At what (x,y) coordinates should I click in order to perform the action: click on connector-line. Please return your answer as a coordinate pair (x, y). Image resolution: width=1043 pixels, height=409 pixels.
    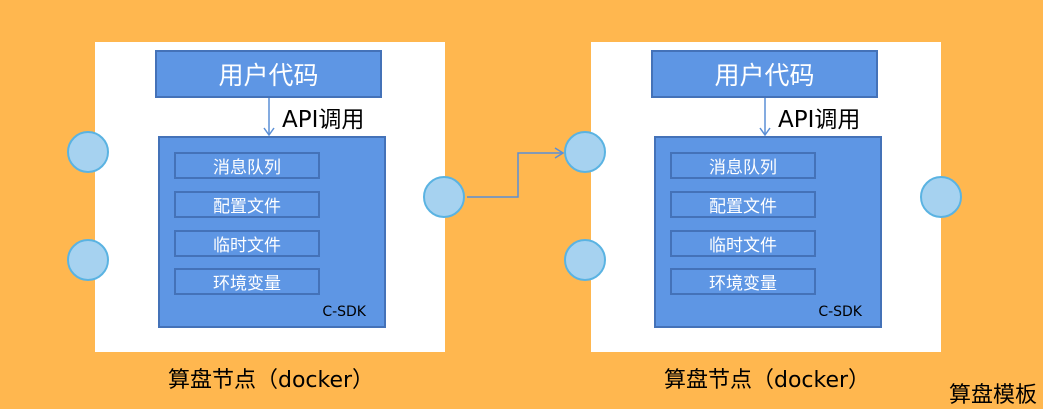
    Looking at the image, I should click on (516, 172).